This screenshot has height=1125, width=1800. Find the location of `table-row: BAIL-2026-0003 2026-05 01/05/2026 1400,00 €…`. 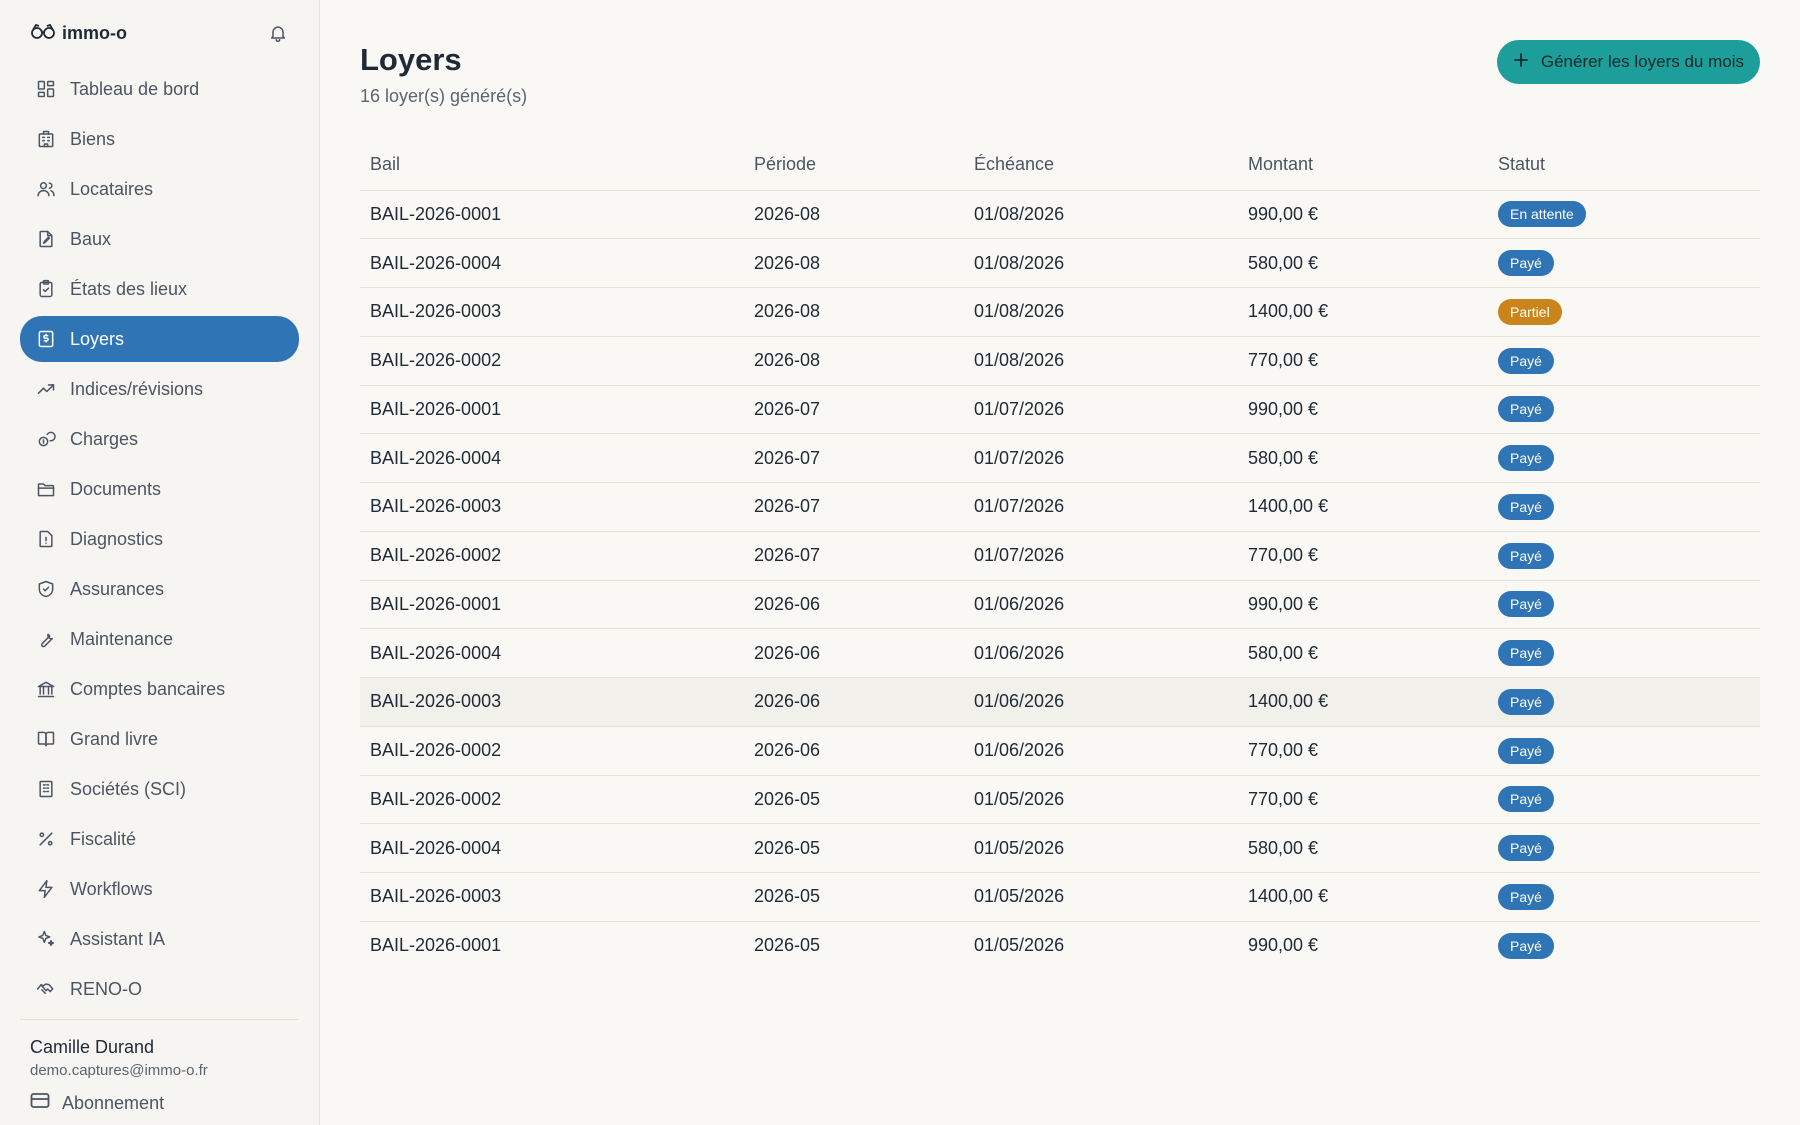

table-row: BAIL-2026-0003 2026-05 01/05/2026 1400,00 €… is located at coordinates (1060, 897).